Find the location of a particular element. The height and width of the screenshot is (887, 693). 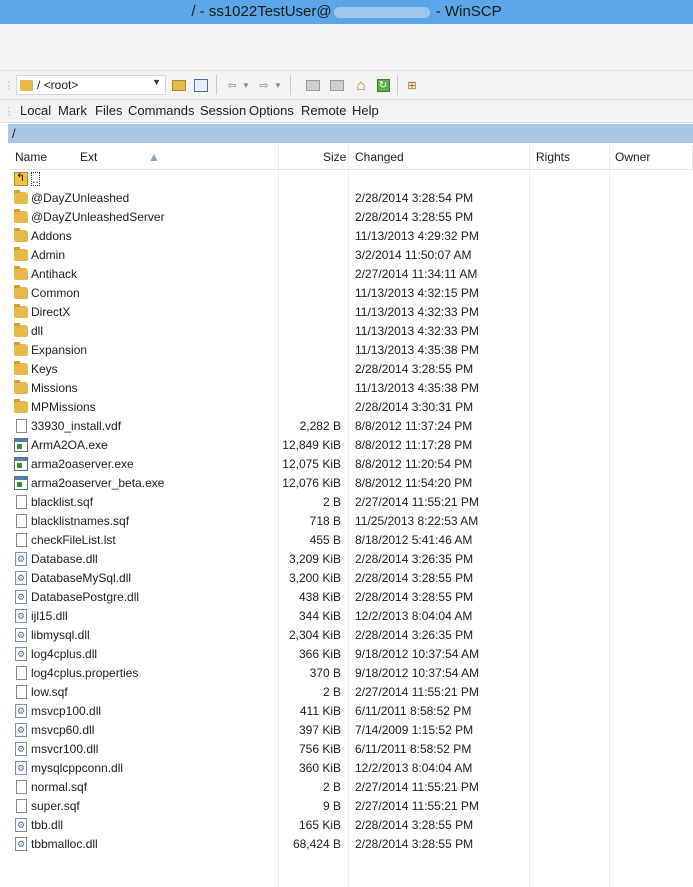

file-row: Missions 11/13/2013 4:35:38 PM is located at coordinates (350, 388).